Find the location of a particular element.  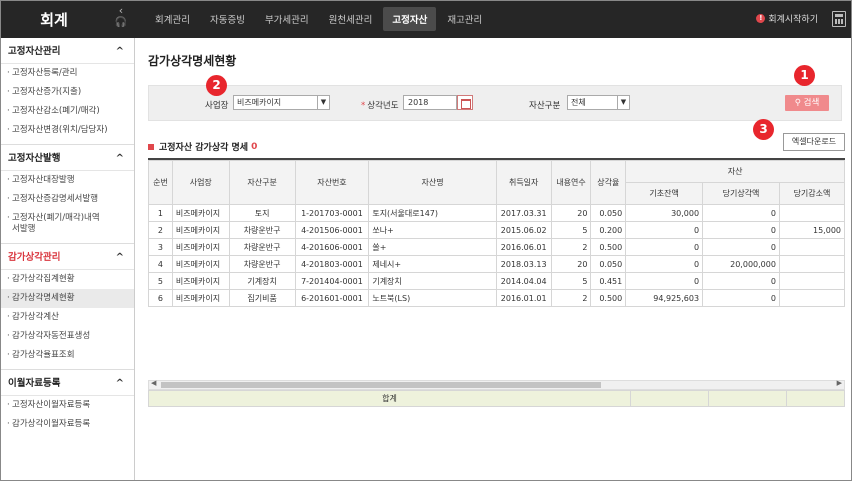

column-header: 당기상각액 is located at coordinates (741, 193).